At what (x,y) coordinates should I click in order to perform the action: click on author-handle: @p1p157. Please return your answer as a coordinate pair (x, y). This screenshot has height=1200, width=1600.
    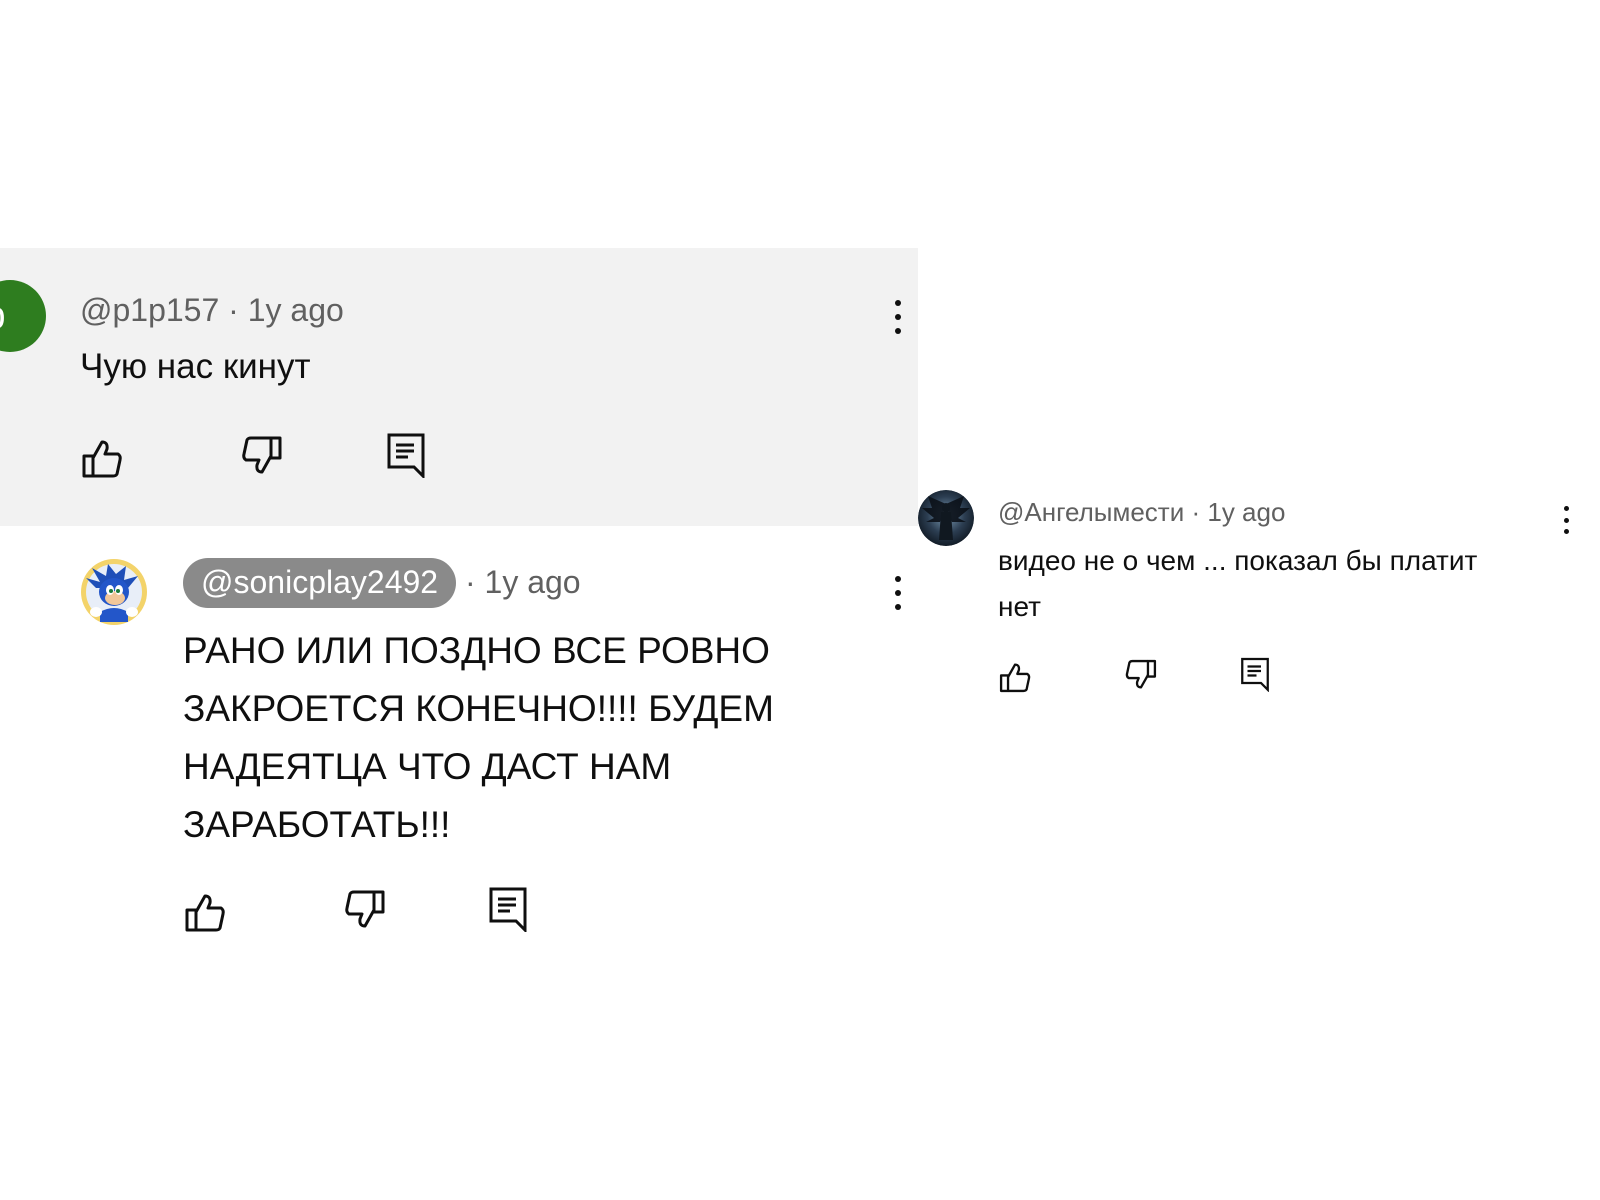
    Looking at the image, I should click on (149, 310).